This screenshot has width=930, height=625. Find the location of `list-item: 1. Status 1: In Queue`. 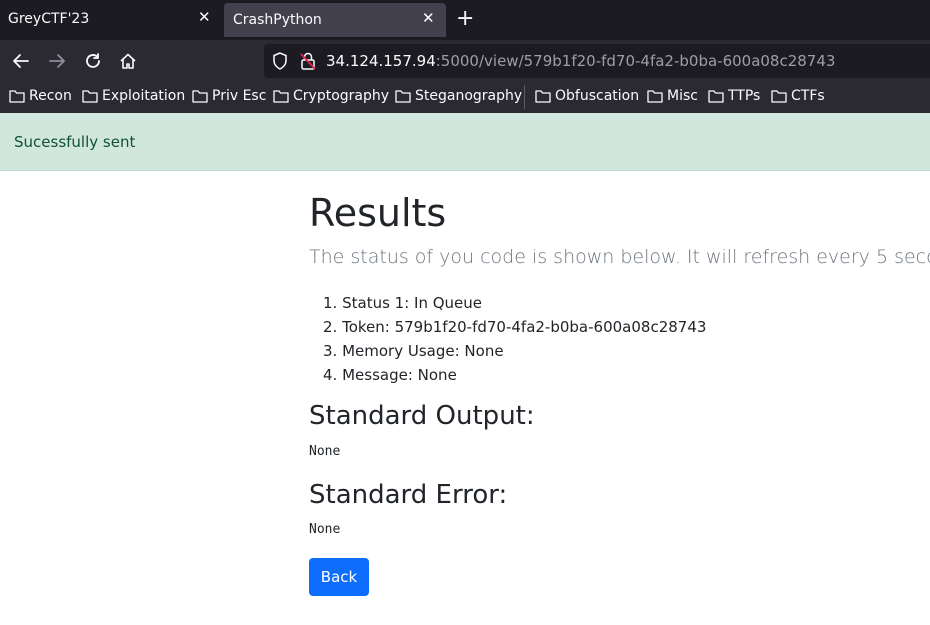

list-item: 1. Status 1: In Queue is located at coordinates (403, 303).